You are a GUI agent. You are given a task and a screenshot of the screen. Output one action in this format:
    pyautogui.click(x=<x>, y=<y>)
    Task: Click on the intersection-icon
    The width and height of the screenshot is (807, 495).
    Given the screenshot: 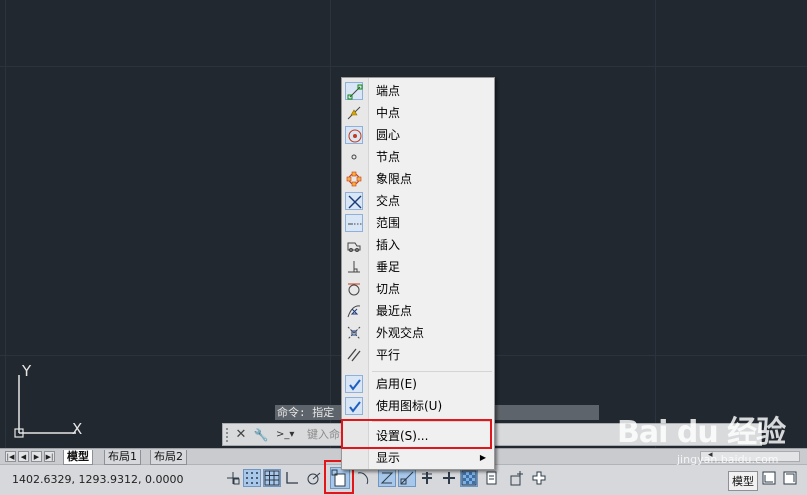 What is the action you would take?
    pyautogui.click(x=354, y=201)
    